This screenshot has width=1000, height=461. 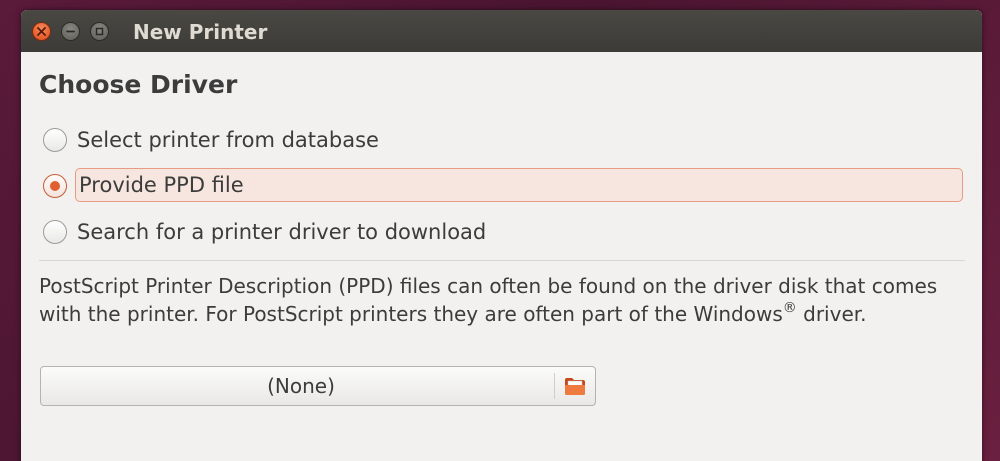 I want to click on minimize-button, so click(x=70, y=31).